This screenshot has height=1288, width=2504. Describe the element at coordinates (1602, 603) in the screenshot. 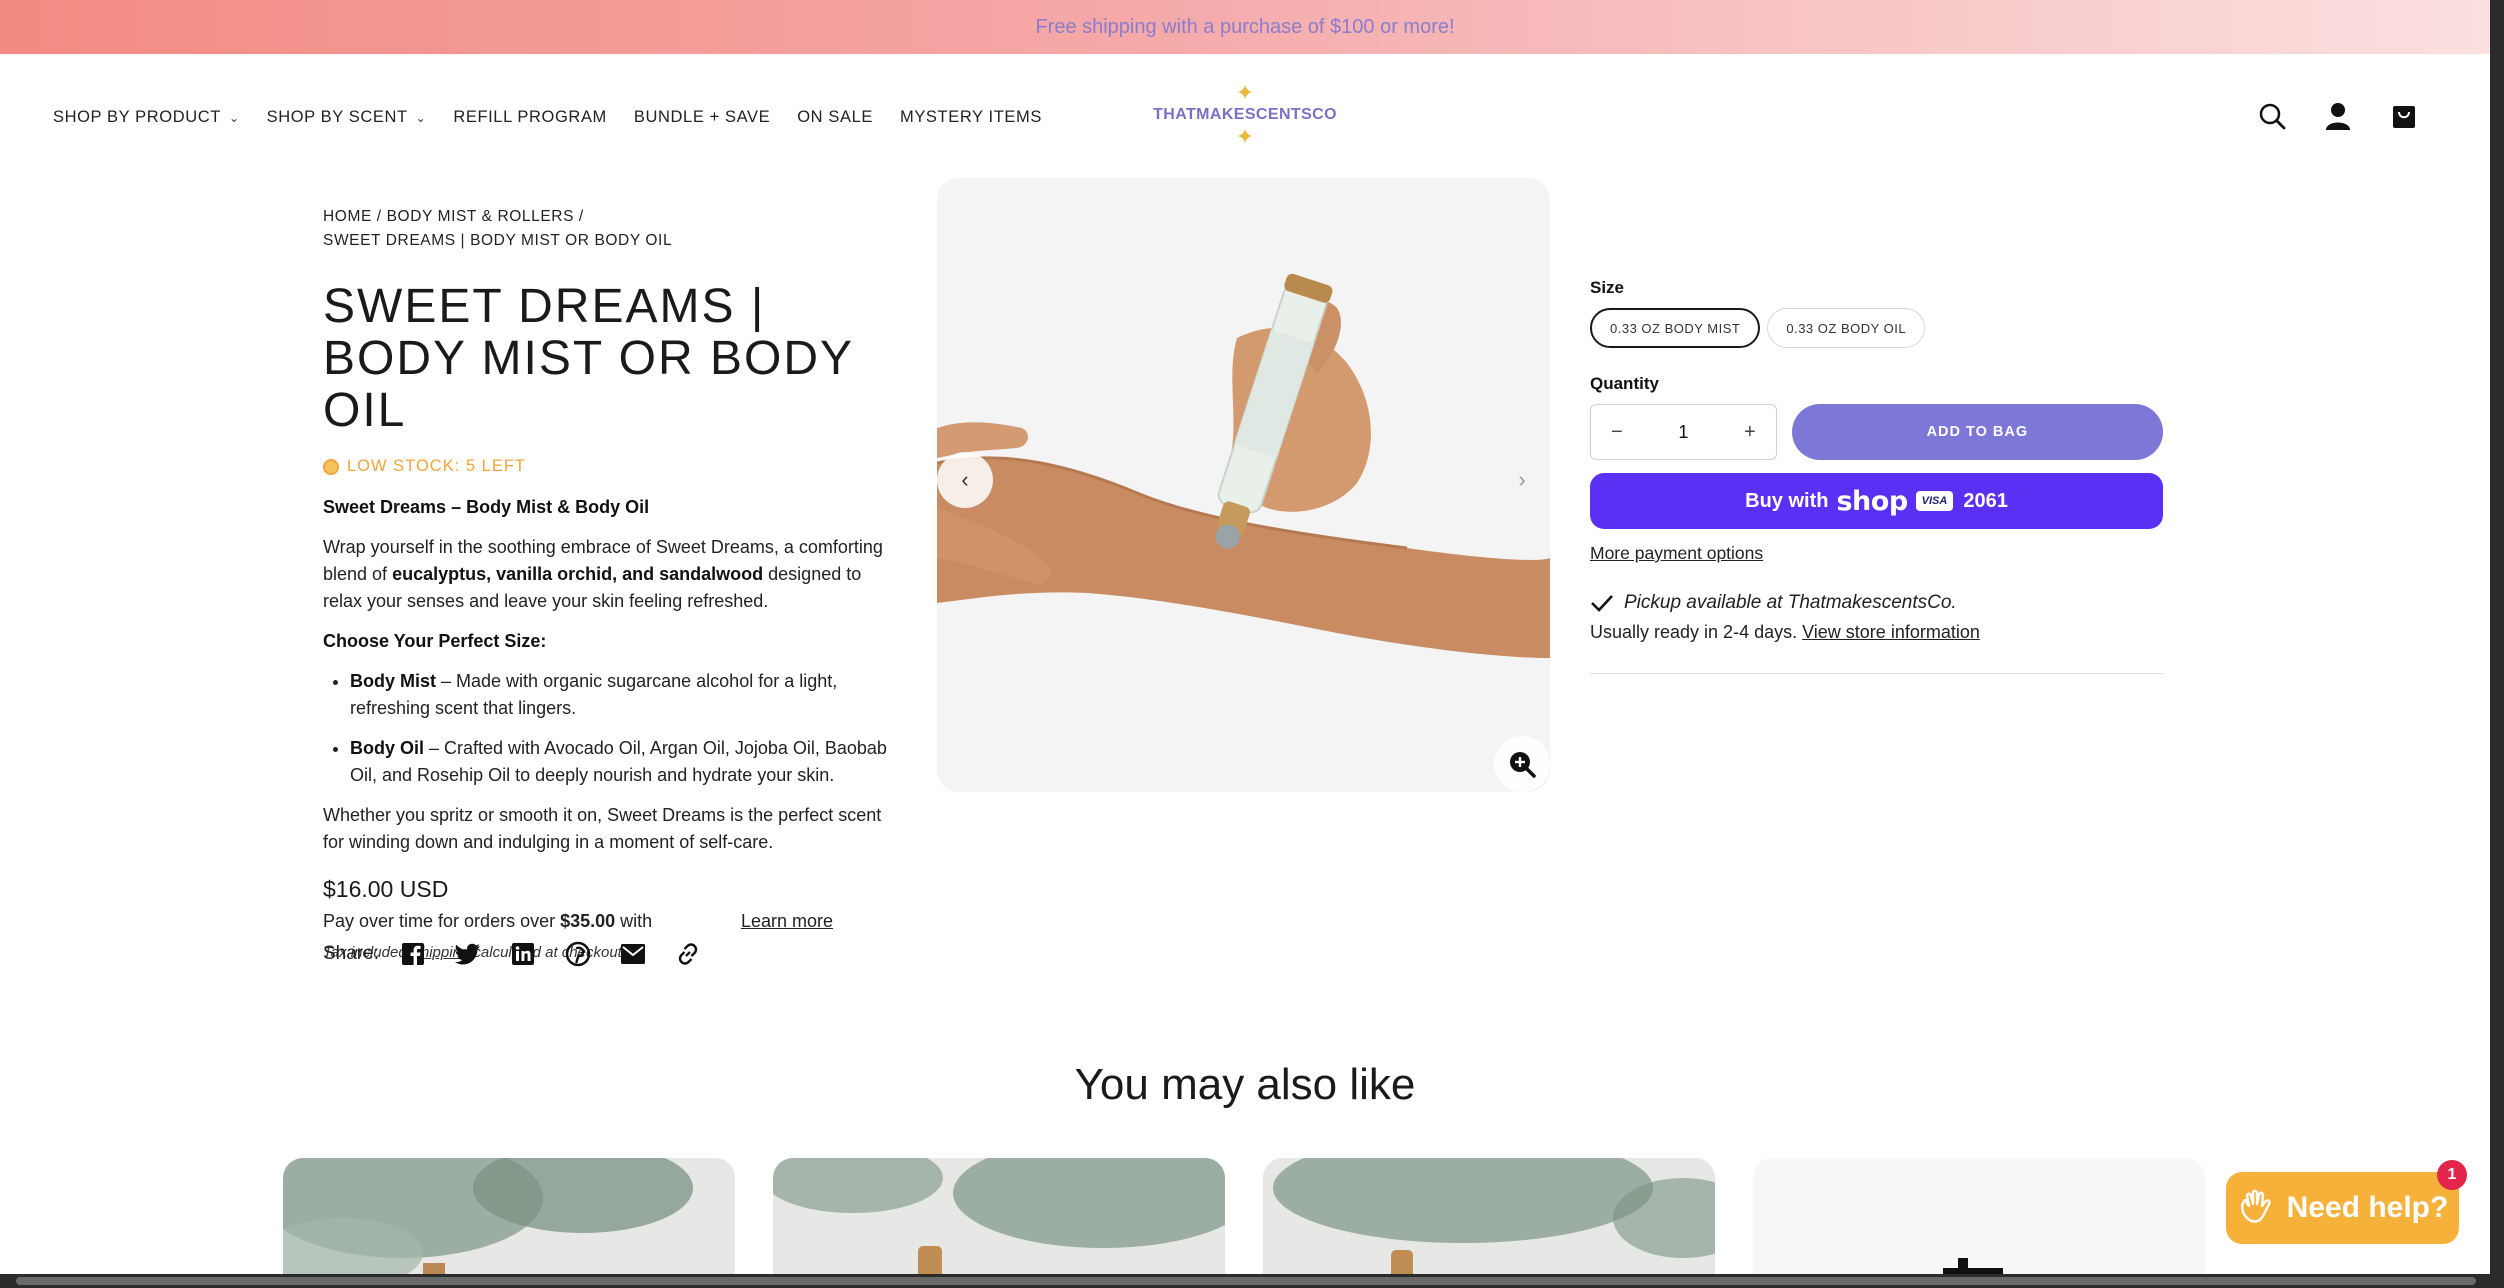

I see `checkmark-icon` at that location.